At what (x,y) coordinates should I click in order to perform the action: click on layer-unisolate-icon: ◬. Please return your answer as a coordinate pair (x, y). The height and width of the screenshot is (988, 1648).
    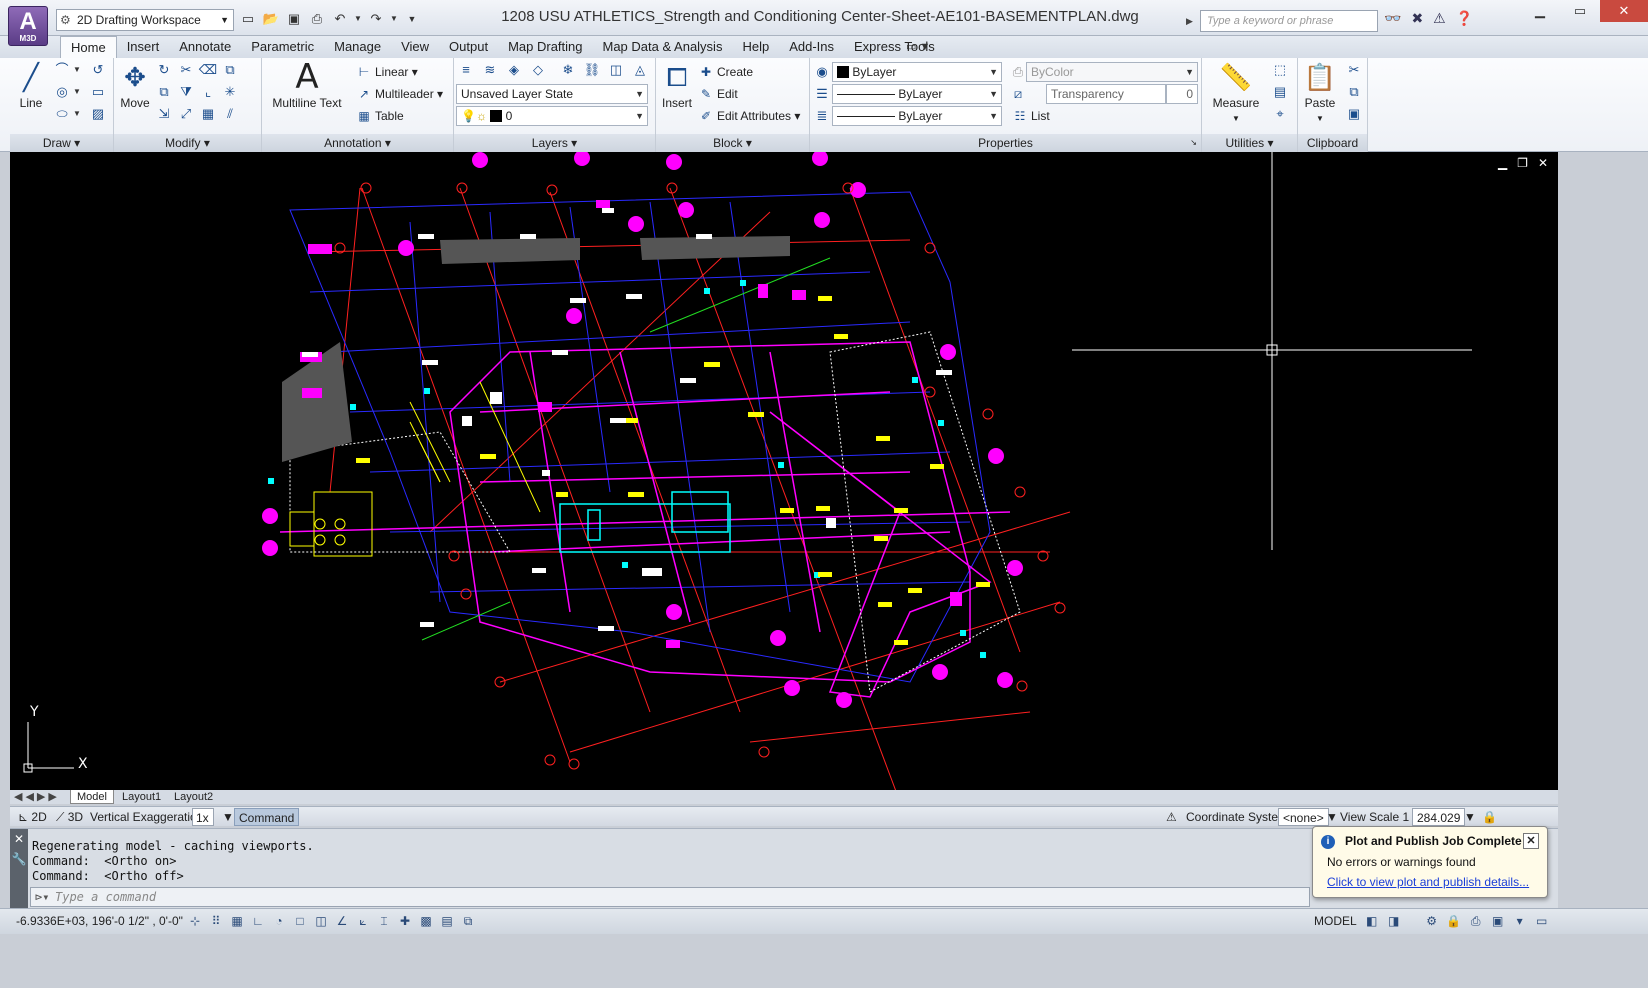
    Looking at the image, I should click on (640, 70).